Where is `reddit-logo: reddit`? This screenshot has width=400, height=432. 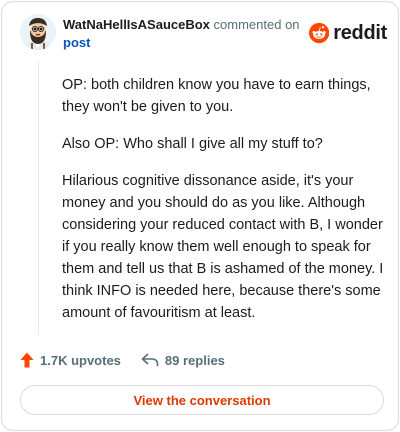
reddit-logo: reddit is located at coordinates (348, 33).